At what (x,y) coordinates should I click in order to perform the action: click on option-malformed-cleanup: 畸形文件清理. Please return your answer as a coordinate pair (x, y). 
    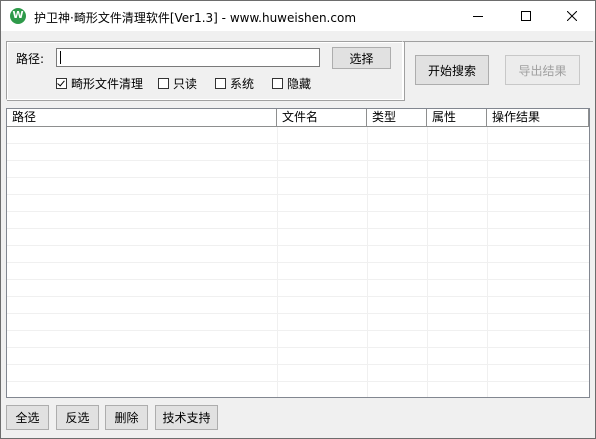
    Looking at the image, I should click on (99, 83).